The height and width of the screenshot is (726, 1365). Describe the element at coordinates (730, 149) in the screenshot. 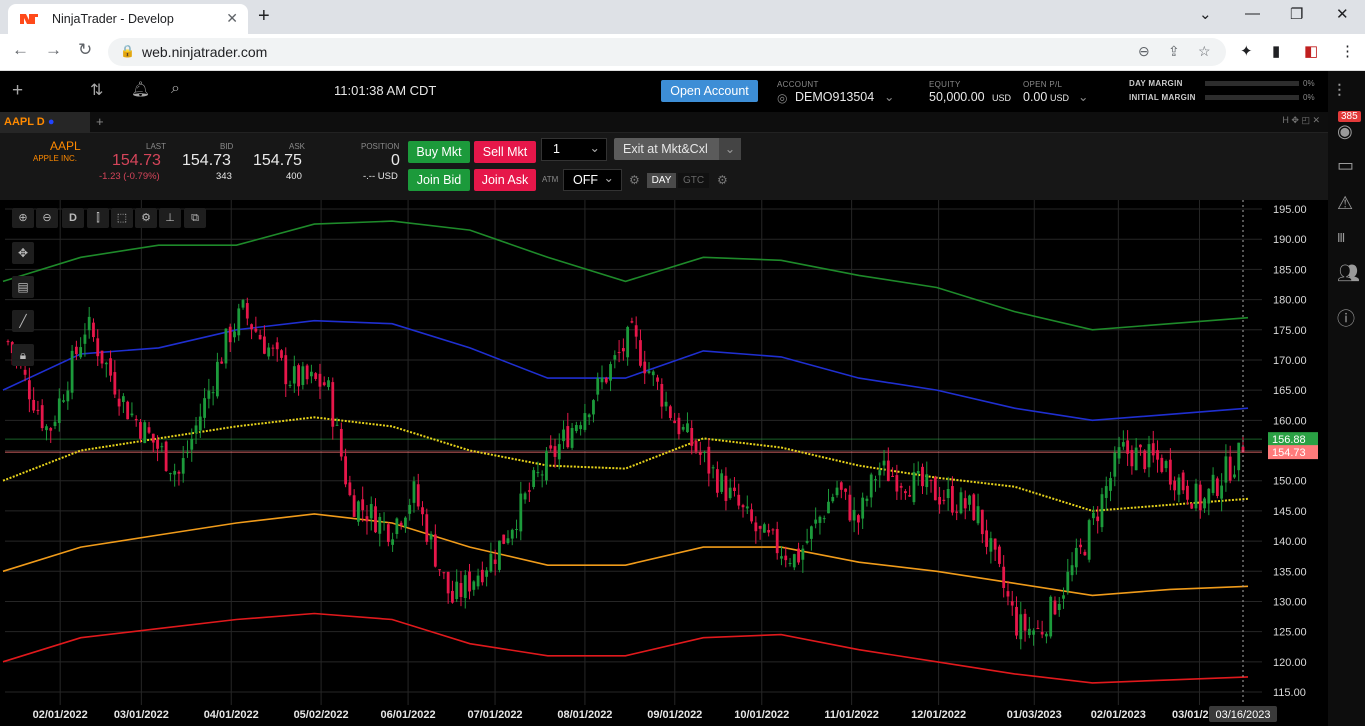

I see `exit-chevron-down-icon: ⌄` at that location.